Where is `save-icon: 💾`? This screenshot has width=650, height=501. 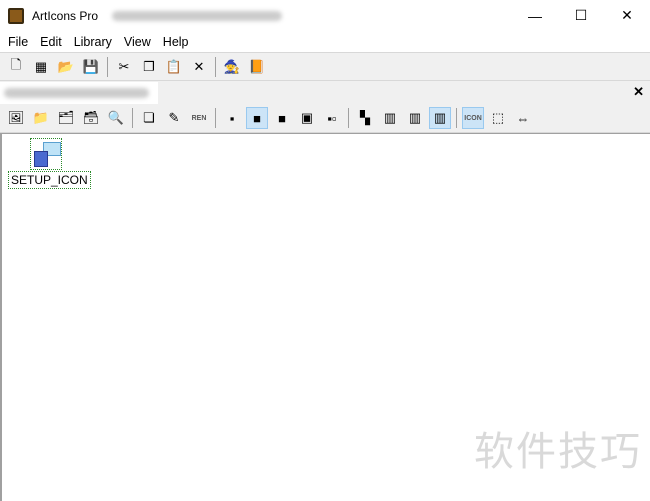
save-icon: 💾 is located at coordinates (91, 67).